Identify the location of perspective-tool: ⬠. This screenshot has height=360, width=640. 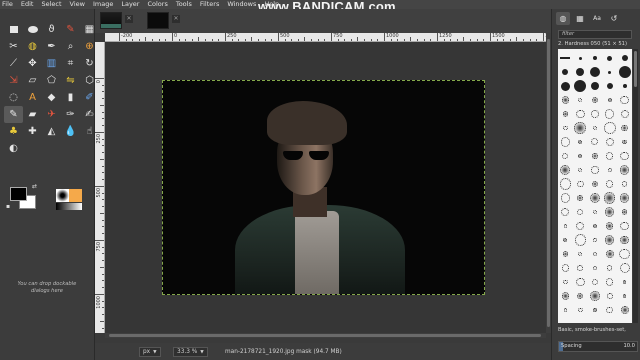
(51, 80).